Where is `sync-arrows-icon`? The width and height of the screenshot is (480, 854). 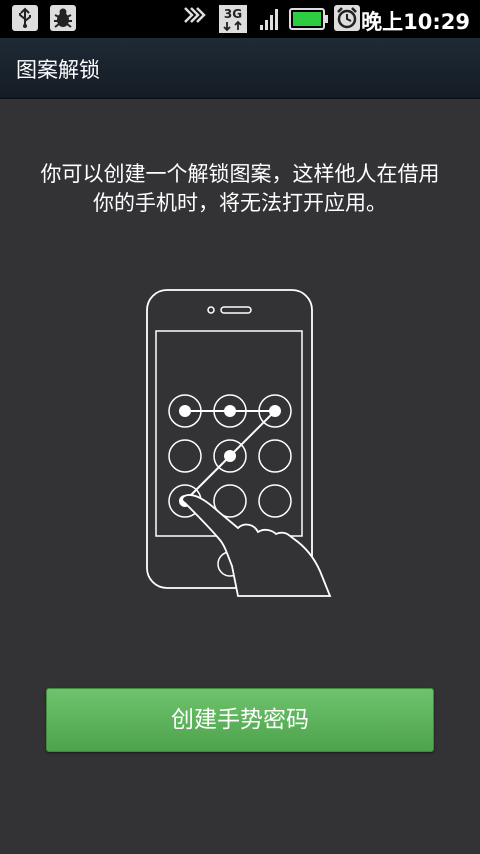
sync-arrows-icon is located at coordinates (194, 20).